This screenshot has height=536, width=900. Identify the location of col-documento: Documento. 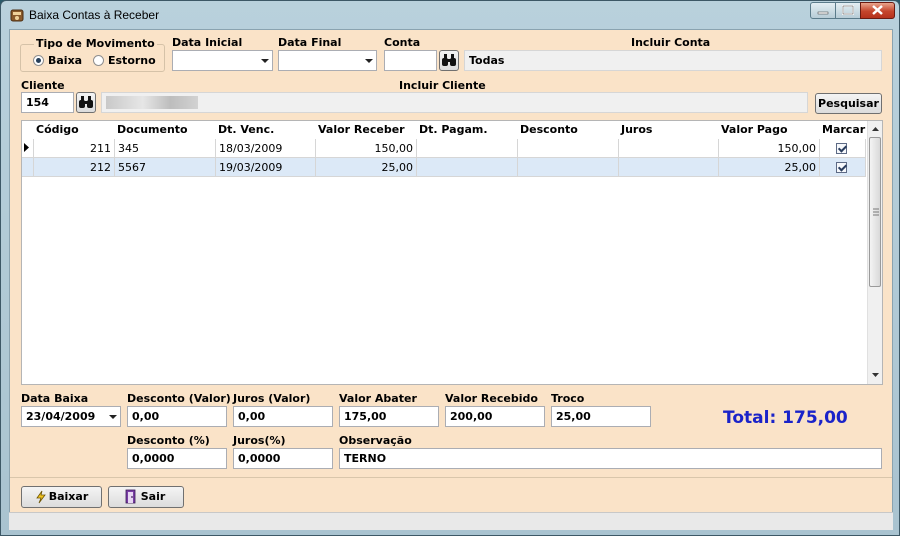
(152, 129).